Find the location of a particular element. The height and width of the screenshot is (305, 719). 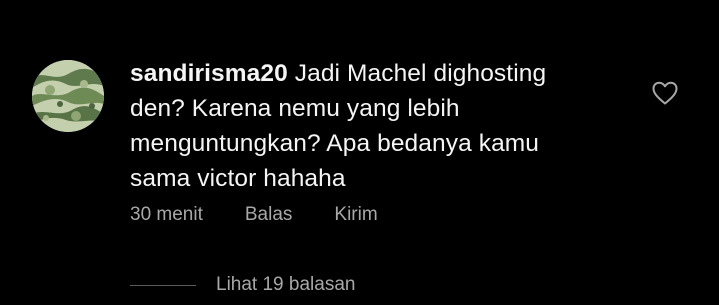

comment-meta: 30 menit Balas Kirim is located at coordinates (254, 215).